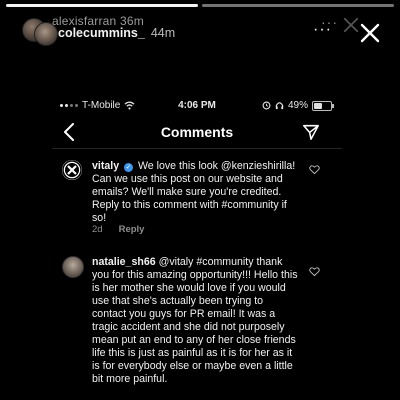  Describe the element at coordinates (298, 5) in the screenshot. I see `progress-segment` at that location.